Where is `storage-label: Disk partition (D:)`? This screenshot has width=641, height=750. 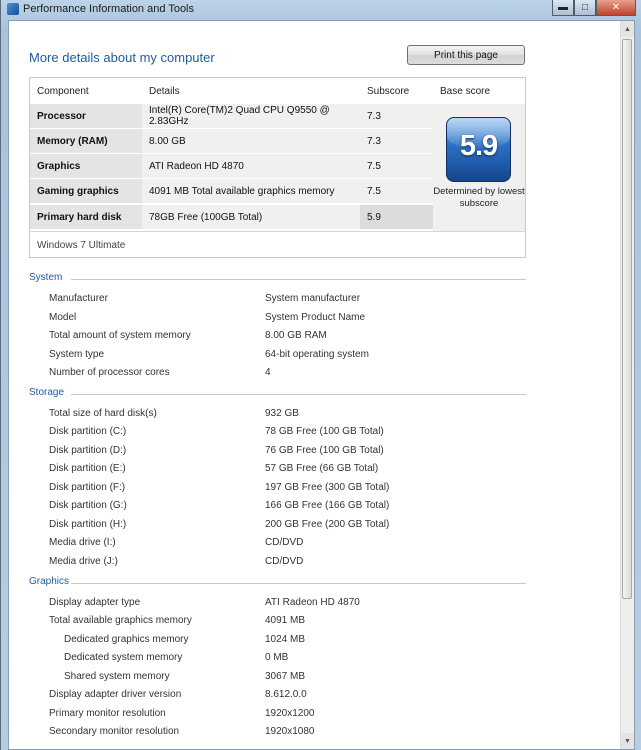
storage-label: Disk partition (D:) is located at coordinates (88, 450).